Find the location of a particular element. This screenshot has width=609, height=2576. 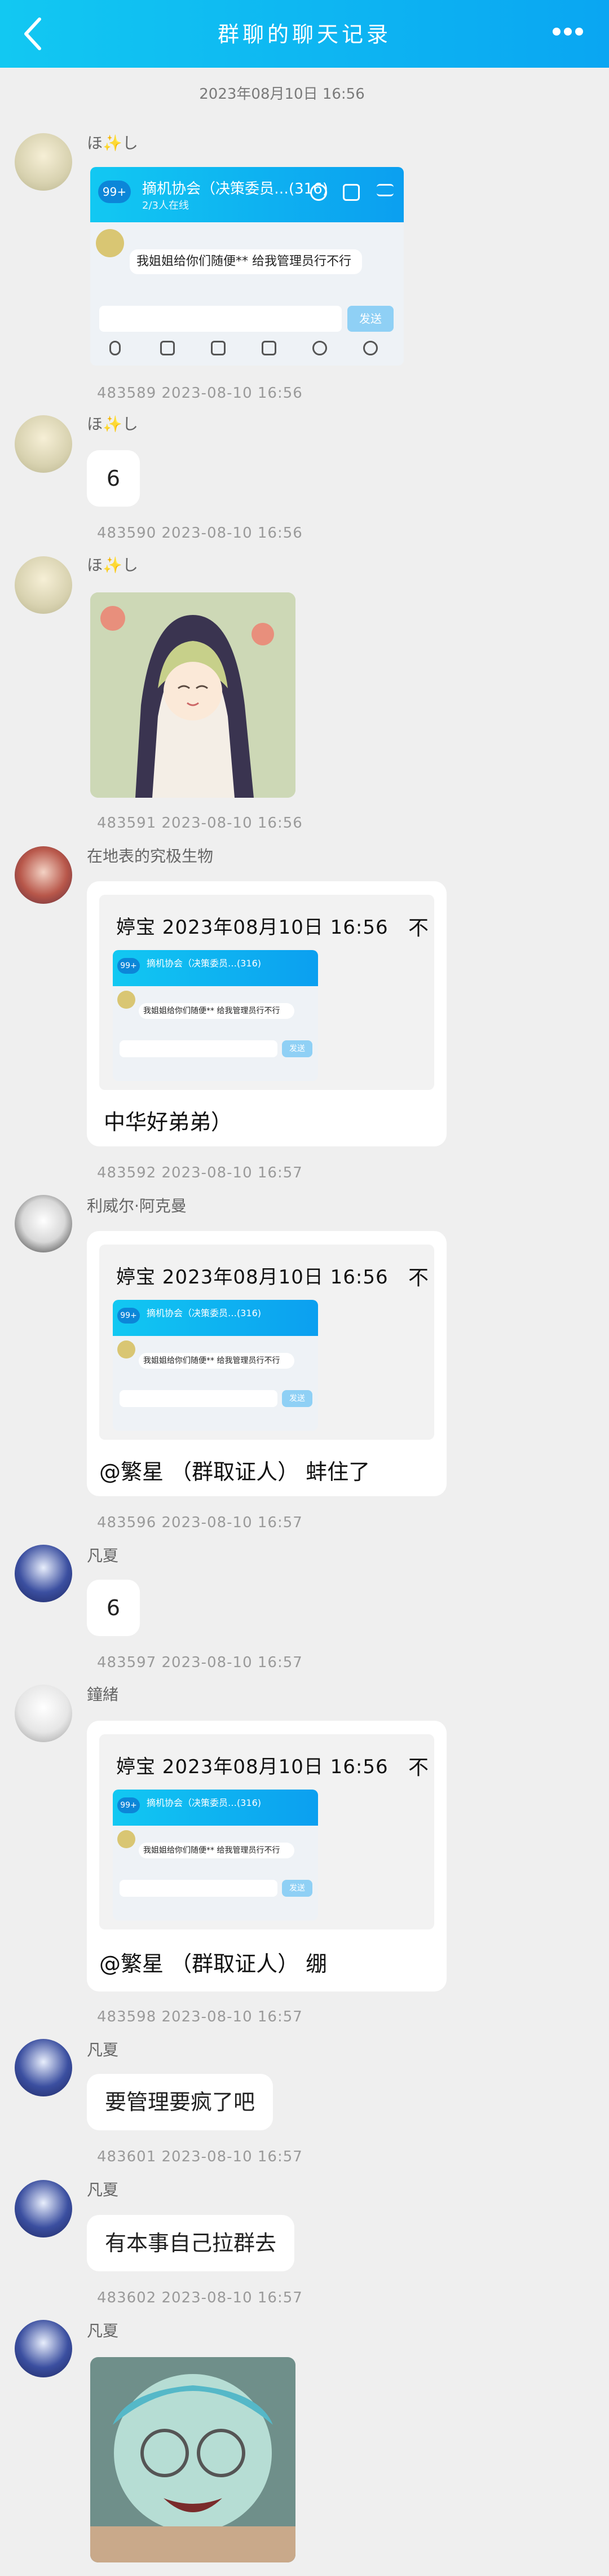

message-text: @繁星 （群取证人） 绷 is located at coordinates (213, 1964).